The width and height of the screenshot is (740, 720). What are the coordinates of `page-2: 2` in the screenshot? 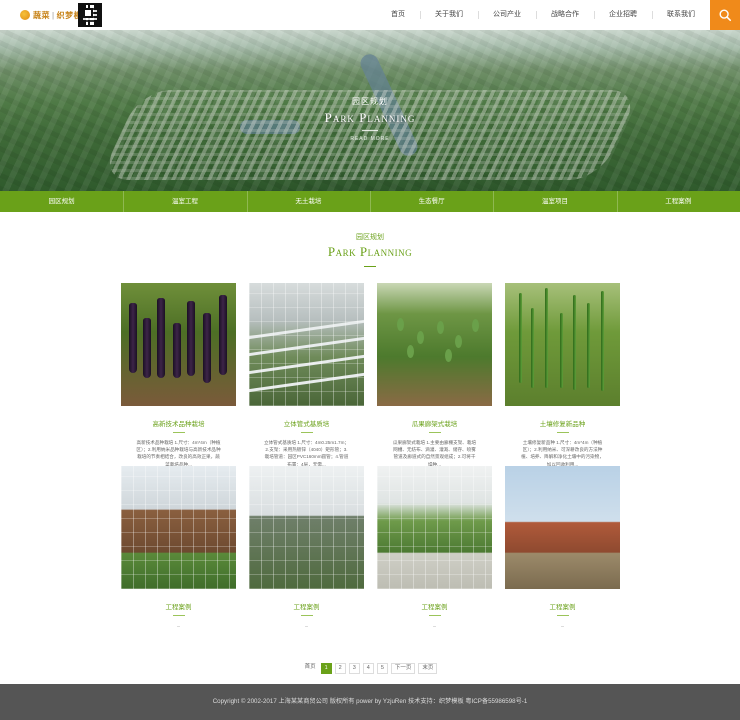 It's located at (340, 668).